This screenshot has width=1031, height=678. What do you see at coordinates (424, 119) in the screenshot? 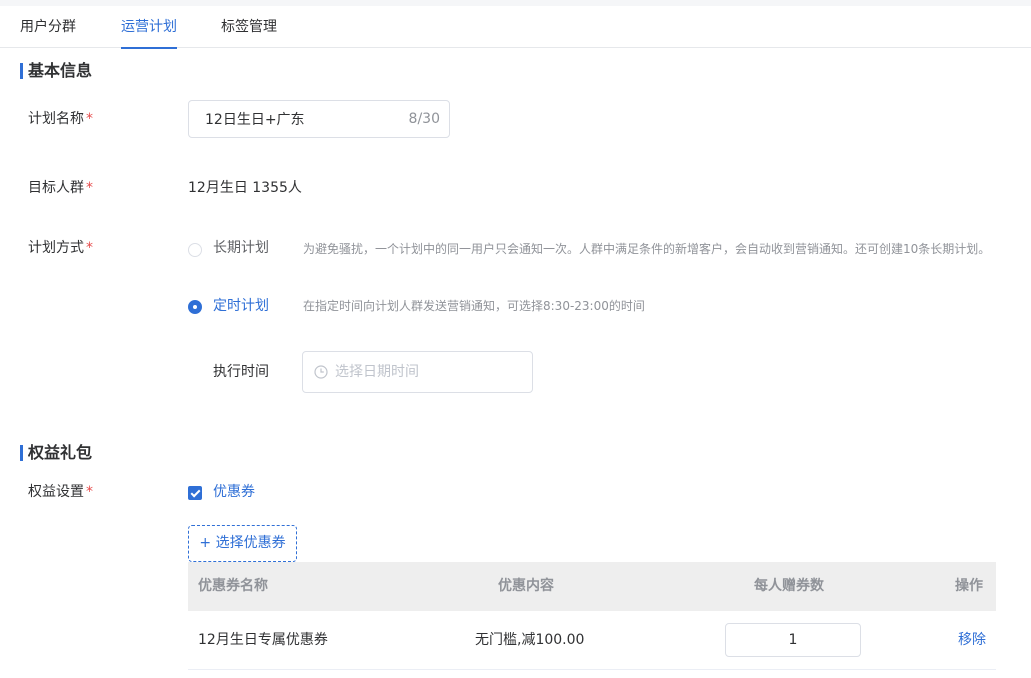
I see `plan-name-char-count: 8/30` at bounding box center [424, 119].